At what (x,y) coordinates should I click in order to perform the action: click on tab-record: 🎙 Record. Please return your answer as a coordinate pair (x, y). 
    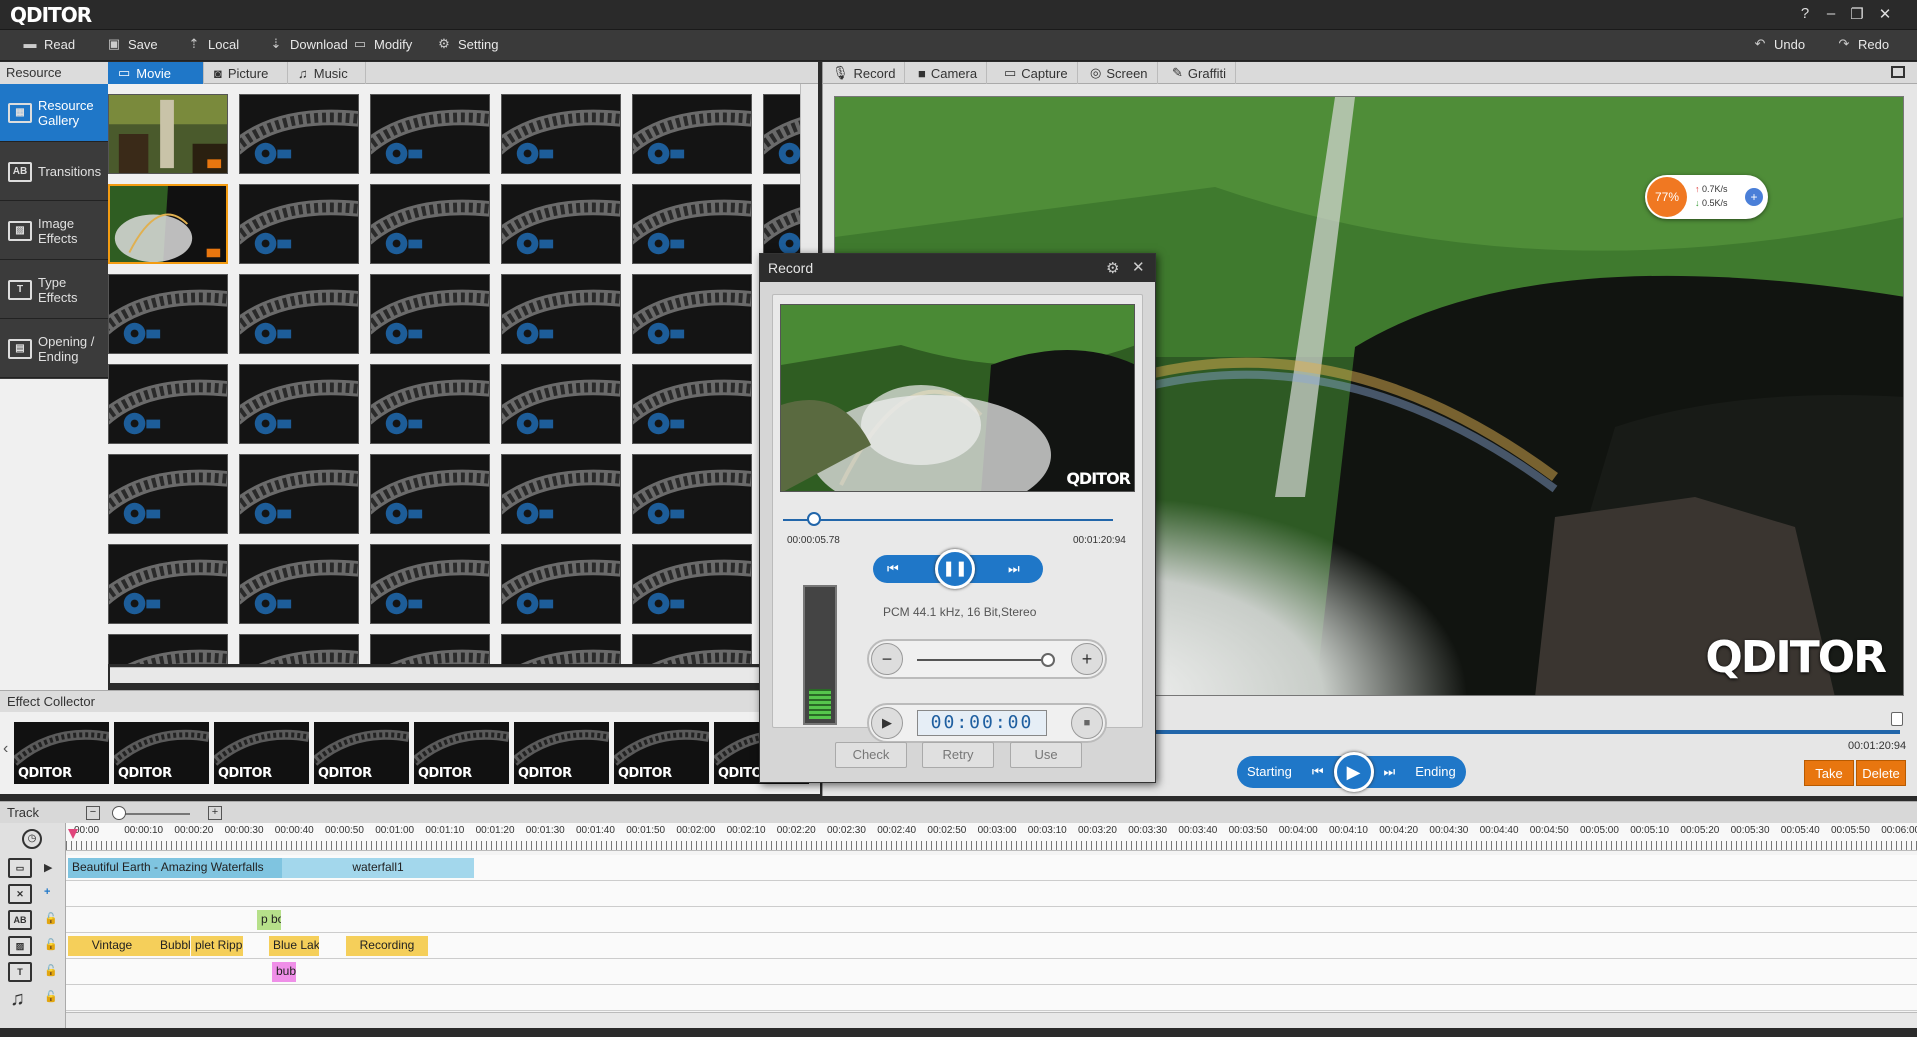
    Looking at the image, I should click on (864, 73).